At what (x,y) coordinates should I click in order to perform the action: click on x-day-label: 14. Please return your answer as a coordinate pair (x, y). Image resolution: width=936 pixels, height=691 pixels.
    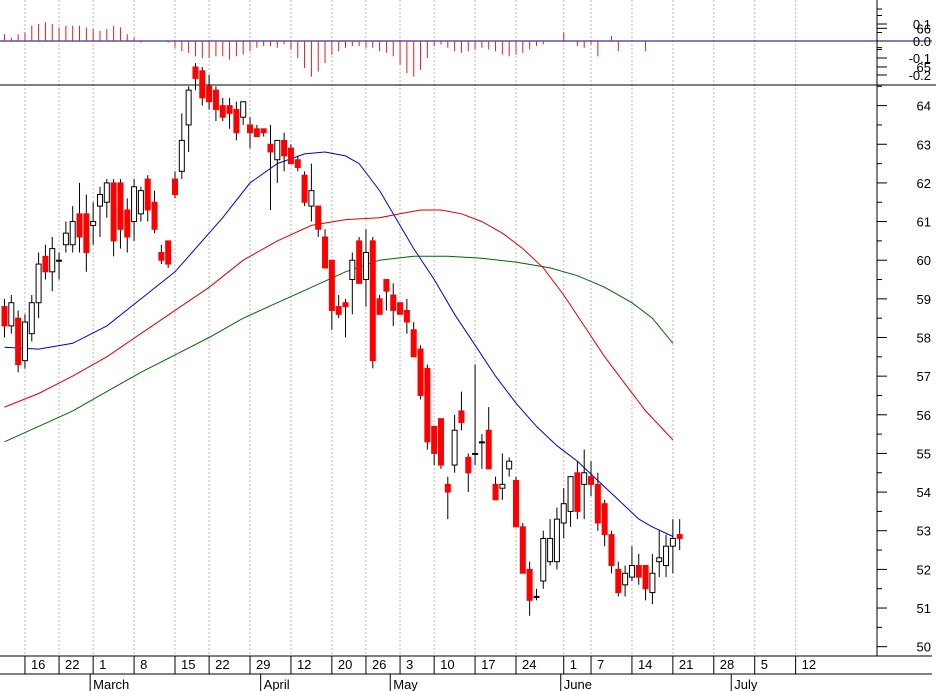
    Looking at the image, I should click on (645, 664).